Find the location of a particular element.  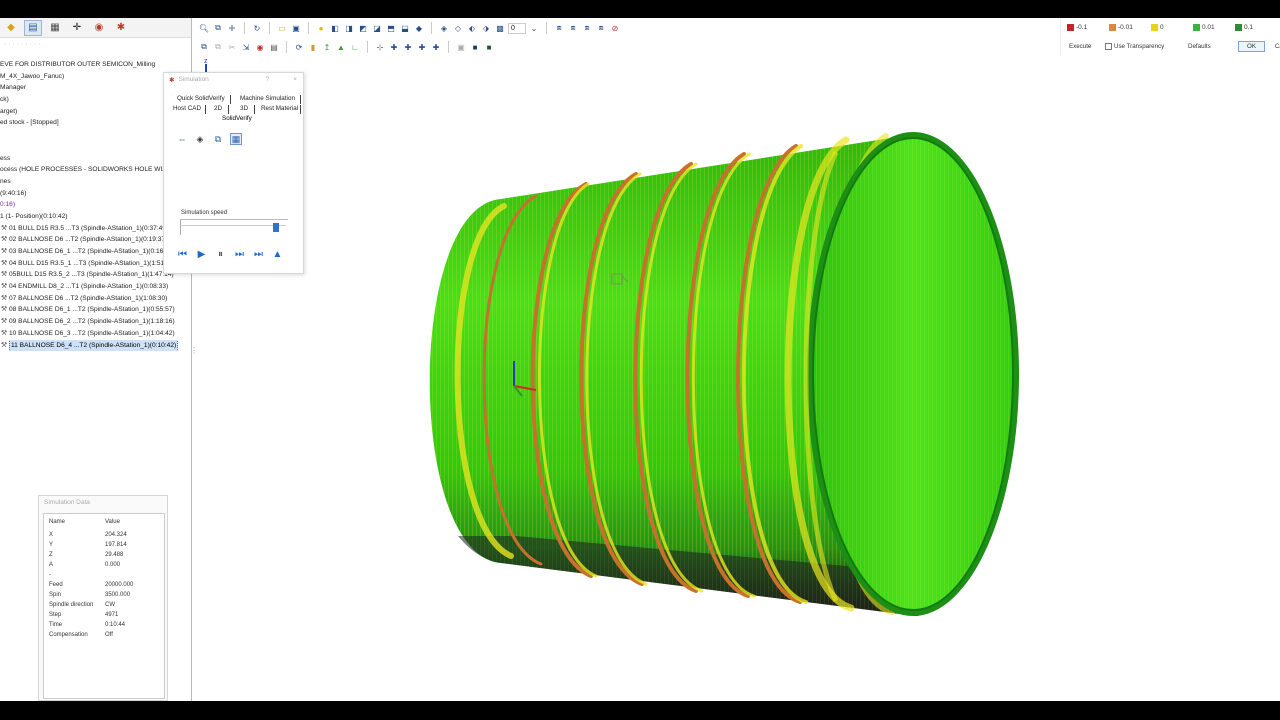

run-to-end-icon: ⏭ is located at coordinates (258, 254).